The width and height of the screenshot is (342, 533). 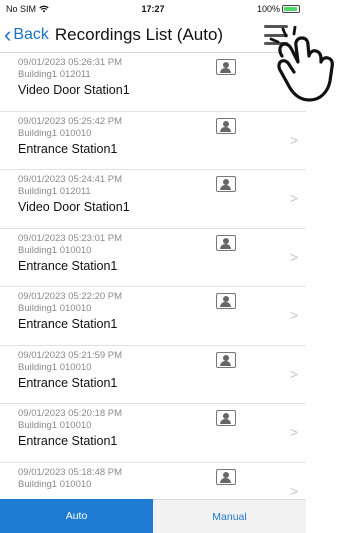 What do you see at coordinates (76, 516) in the screenshot?
I see `tab-auto: Auto` at bounding box center [76, 516].